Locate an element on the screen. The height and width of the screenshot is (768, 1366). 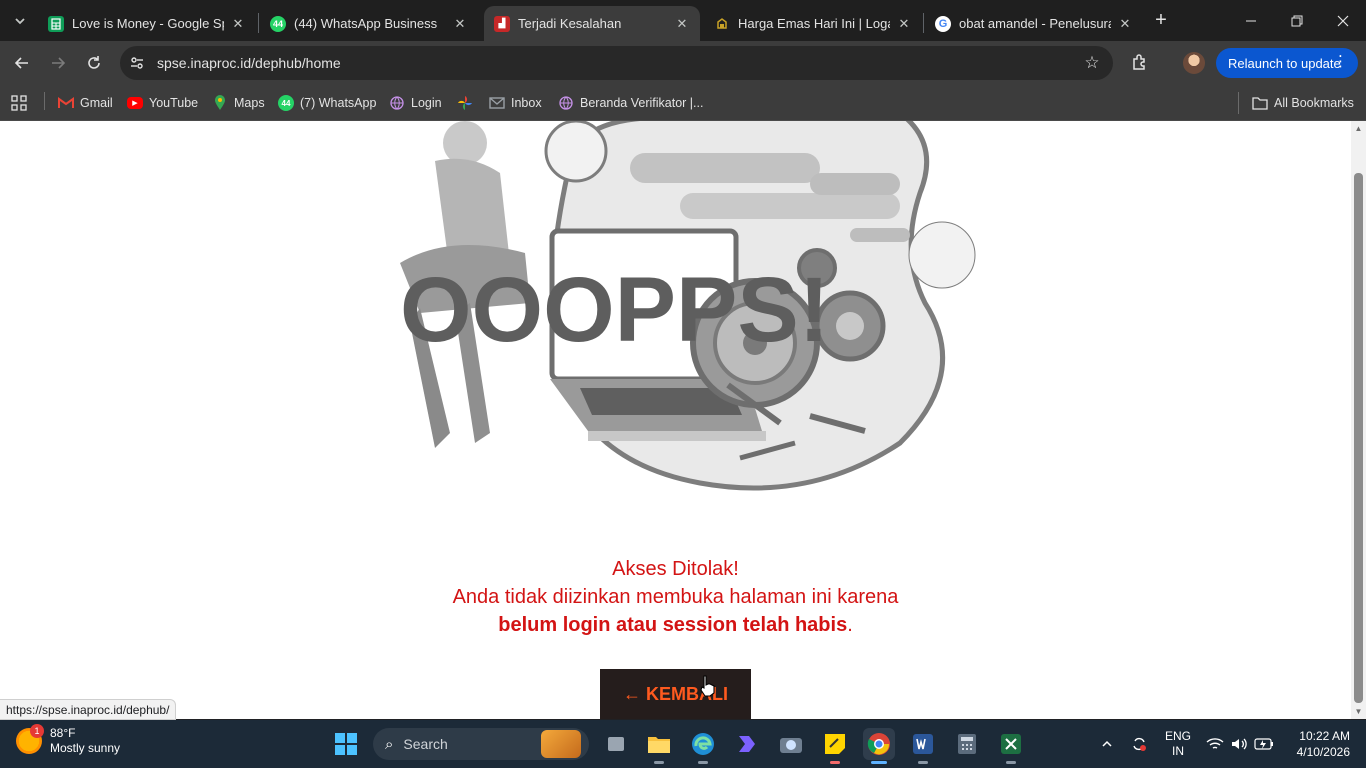
apps-button is located at coordinates (19, 103).